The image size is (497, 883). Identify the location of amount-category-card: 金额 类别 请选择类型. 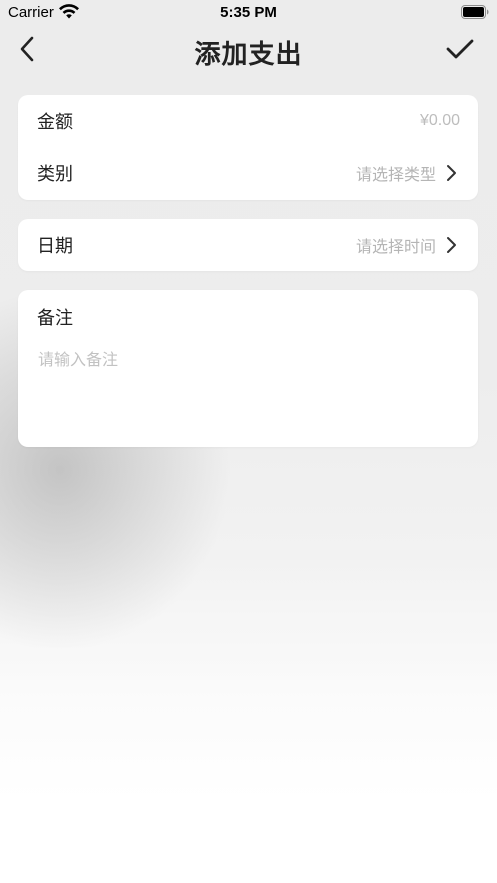
(248, 147).